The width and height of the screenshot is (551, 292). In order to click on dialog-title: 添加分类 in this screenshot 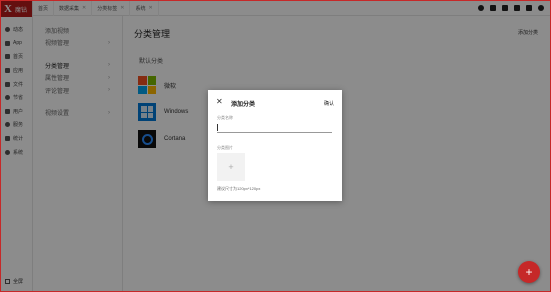, I will do `click(243, 105)`.